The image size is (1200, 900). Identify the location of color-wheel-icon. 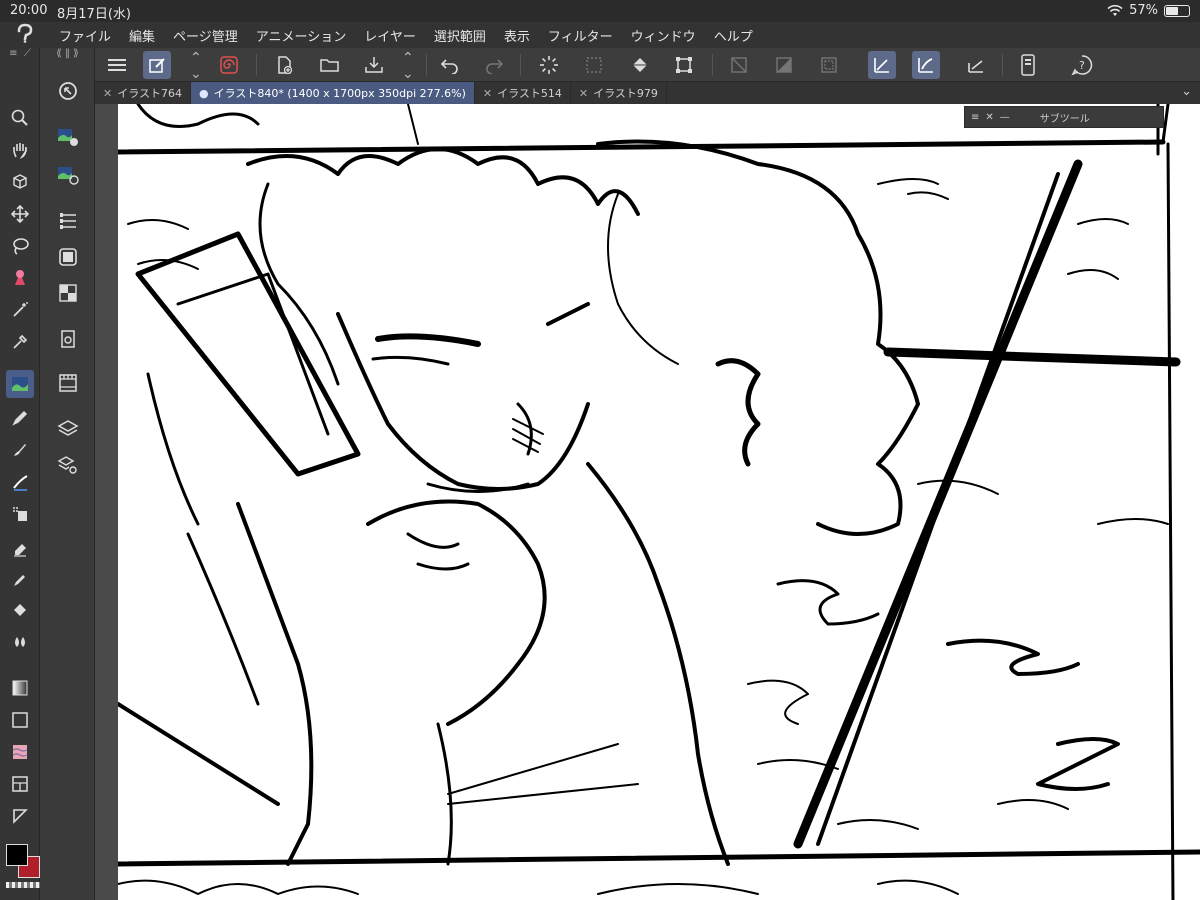
(68, 257).